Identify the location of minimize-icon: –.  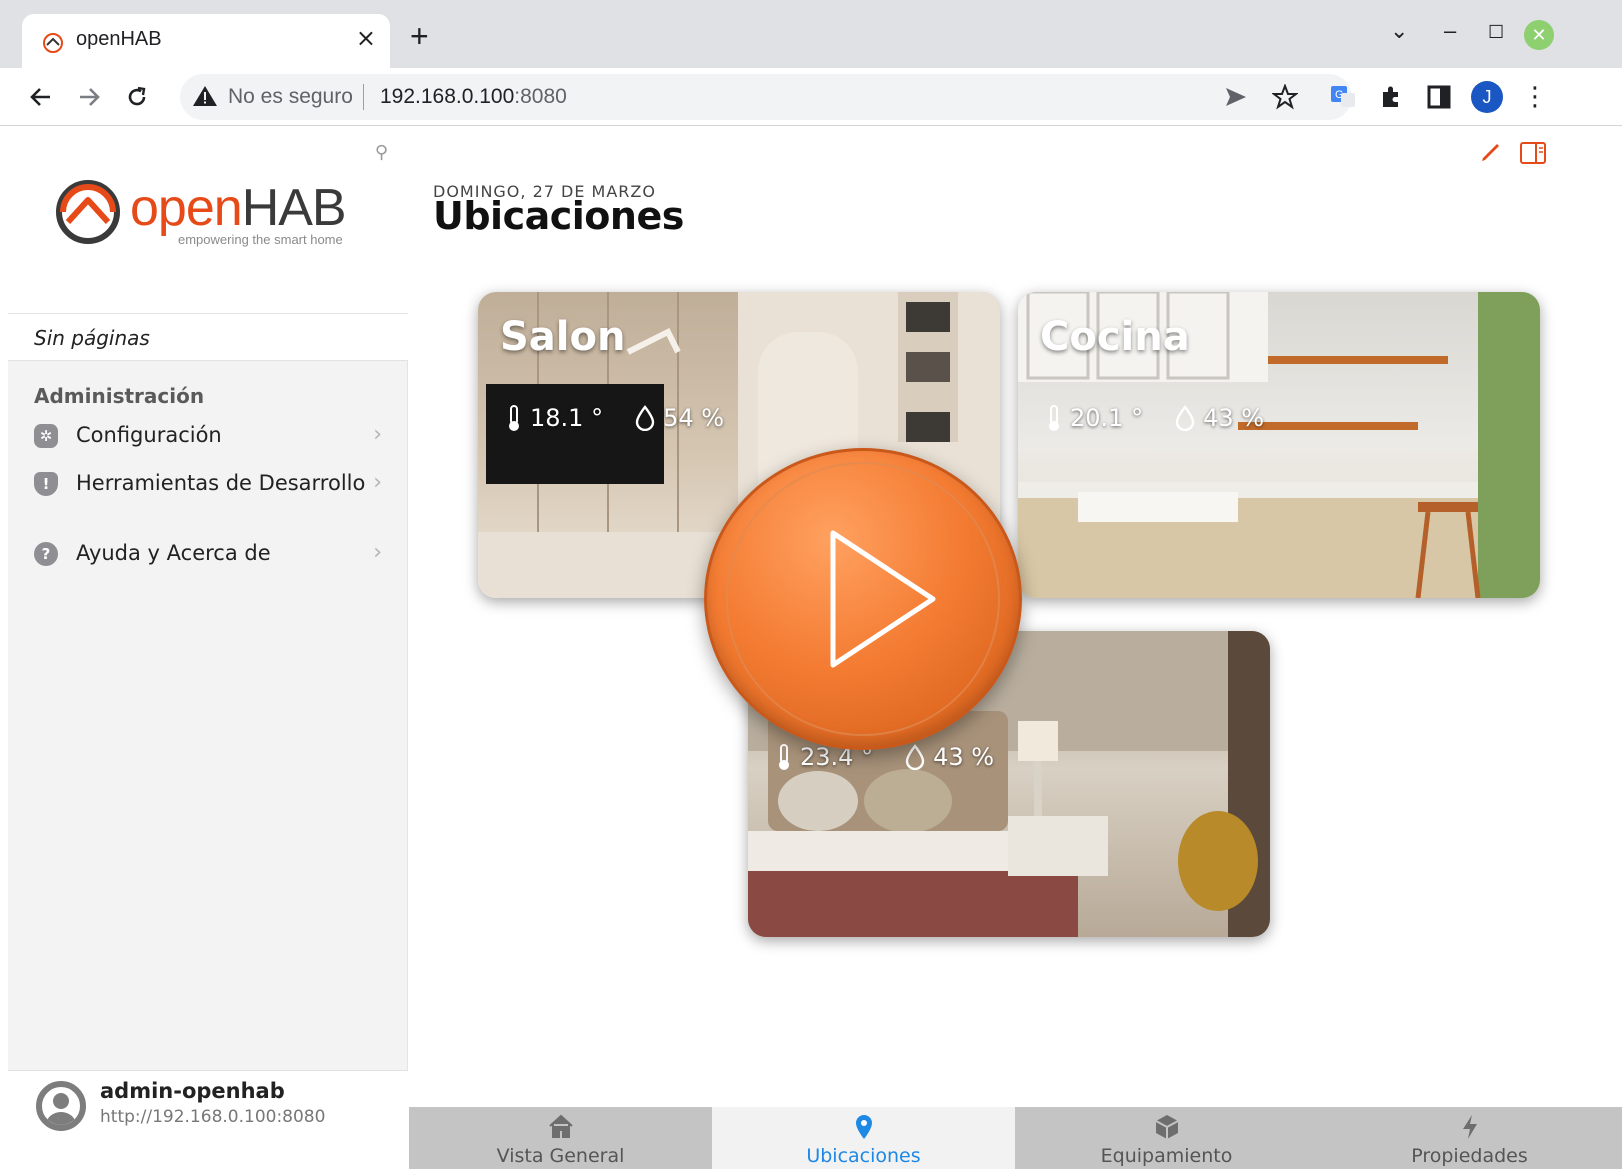
(1450, 31).